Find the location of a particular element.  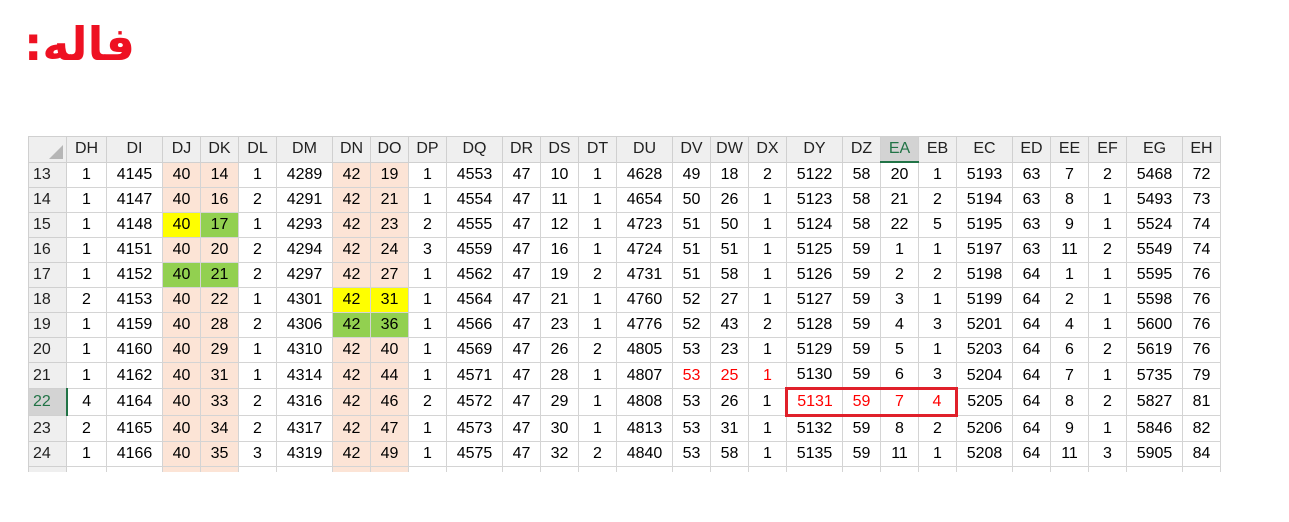

cell-eg21: 5735 is located at coordinates (1154, 375).